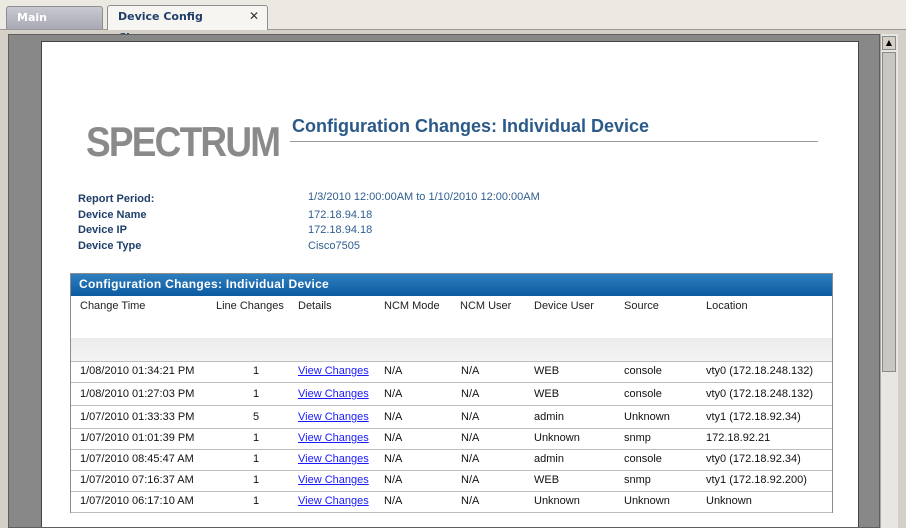  Describe the element at coordinates (110, 246) in the screenshot. I see `device-type-label: Device Type` at that location.